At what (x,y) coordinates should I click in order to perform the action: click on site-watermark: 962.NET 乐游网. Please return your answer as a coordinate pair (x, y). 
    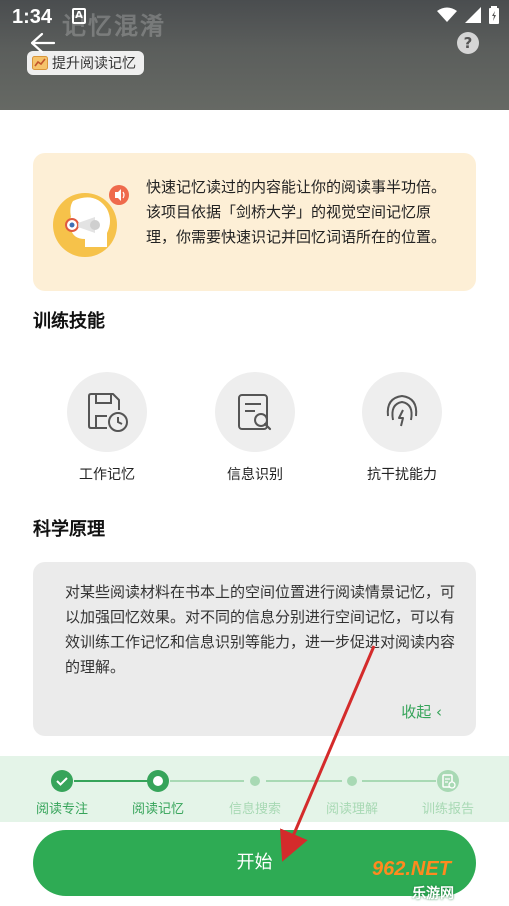
    Looking at the image, I should click on (437, 880).